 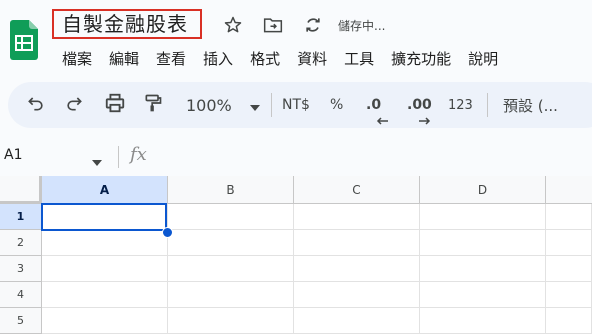 I want to click on cell-c4, so click(x=357, y=295).